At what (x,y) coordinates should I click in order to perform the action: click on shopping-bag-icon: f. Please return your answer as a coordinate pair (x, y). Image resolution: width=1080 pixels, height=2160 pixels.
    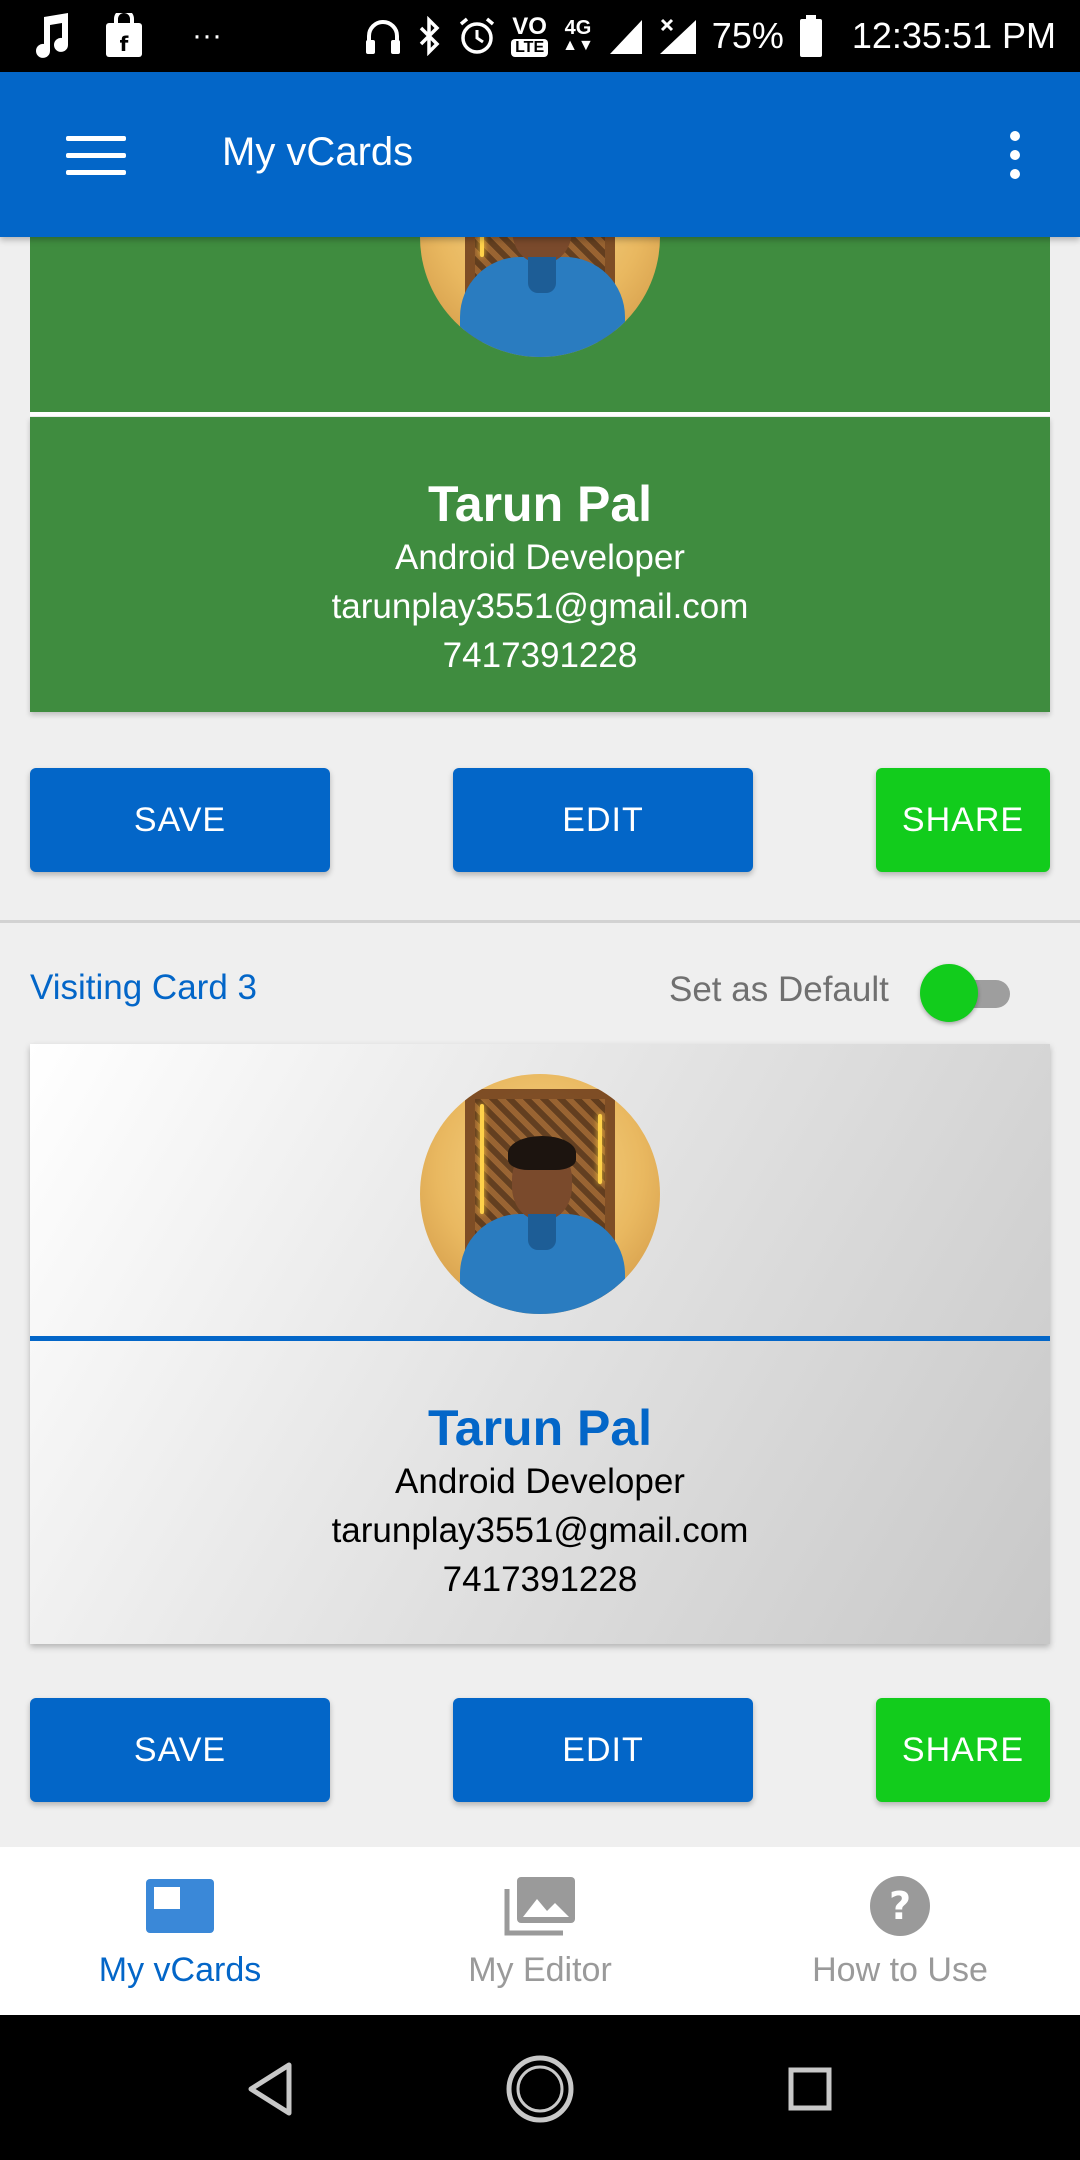
    Looking at the image, I should click on (124, 36).